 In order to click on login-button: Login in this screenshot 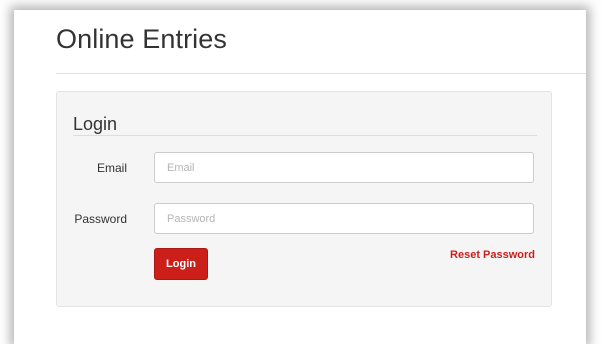, I will do `click(181, 264)`.